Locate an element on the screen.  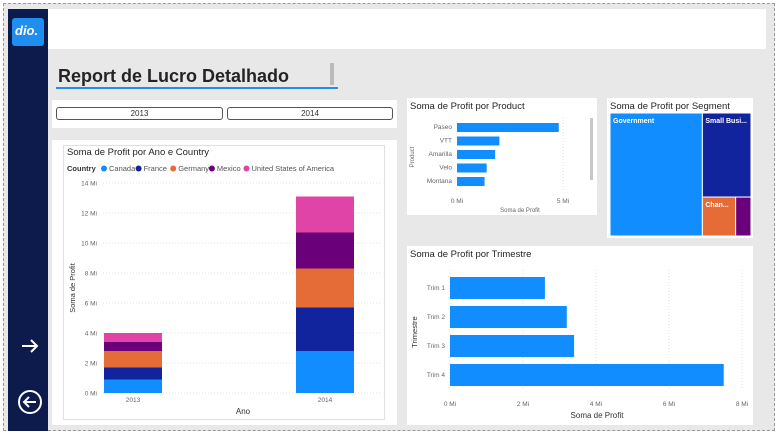
y-tick-label: Velo is located at coordinates (445, 168).